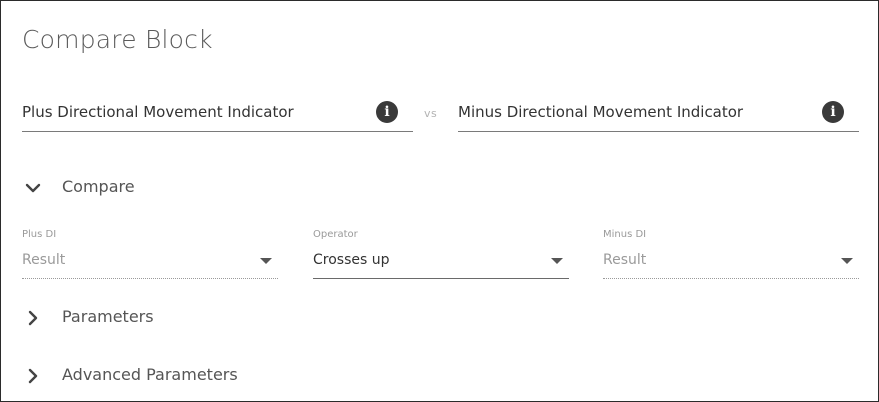 The image size is (879, 402). Describe the element at coordinates (150, 253) in the screenshot. I see `plus-di-select: Plus DI Result` at that location.